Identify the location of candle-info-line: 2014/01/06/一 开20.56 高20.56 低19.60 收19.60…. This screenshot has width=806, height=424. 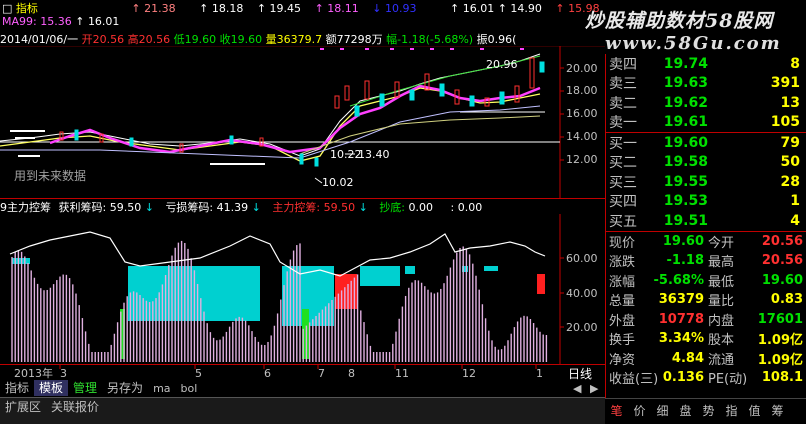
(302, 38).